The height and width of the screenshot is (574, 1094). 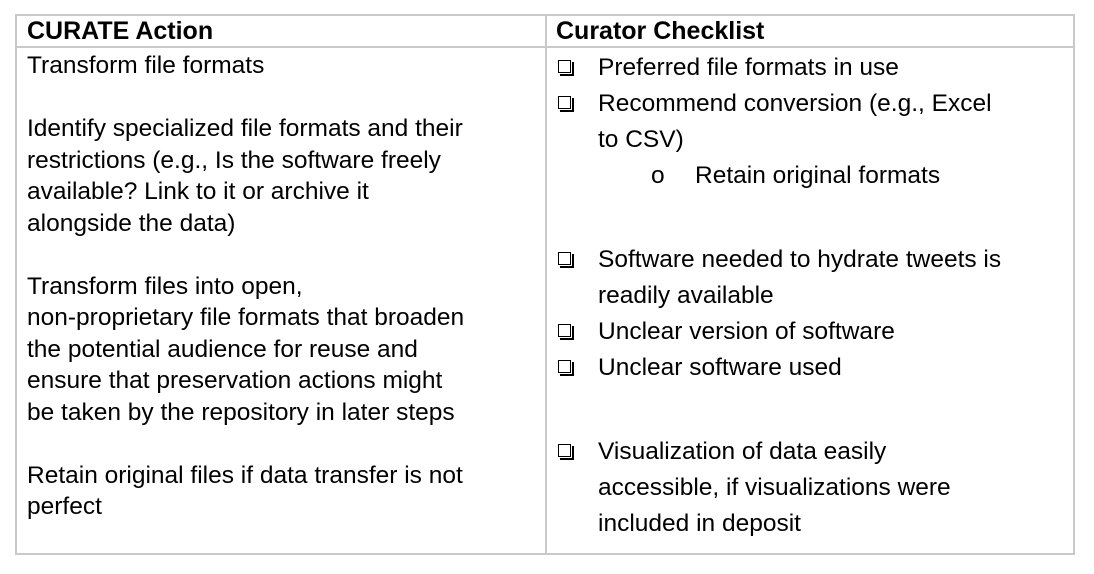 I want to click on column-divider, so click(x=546, y=284).